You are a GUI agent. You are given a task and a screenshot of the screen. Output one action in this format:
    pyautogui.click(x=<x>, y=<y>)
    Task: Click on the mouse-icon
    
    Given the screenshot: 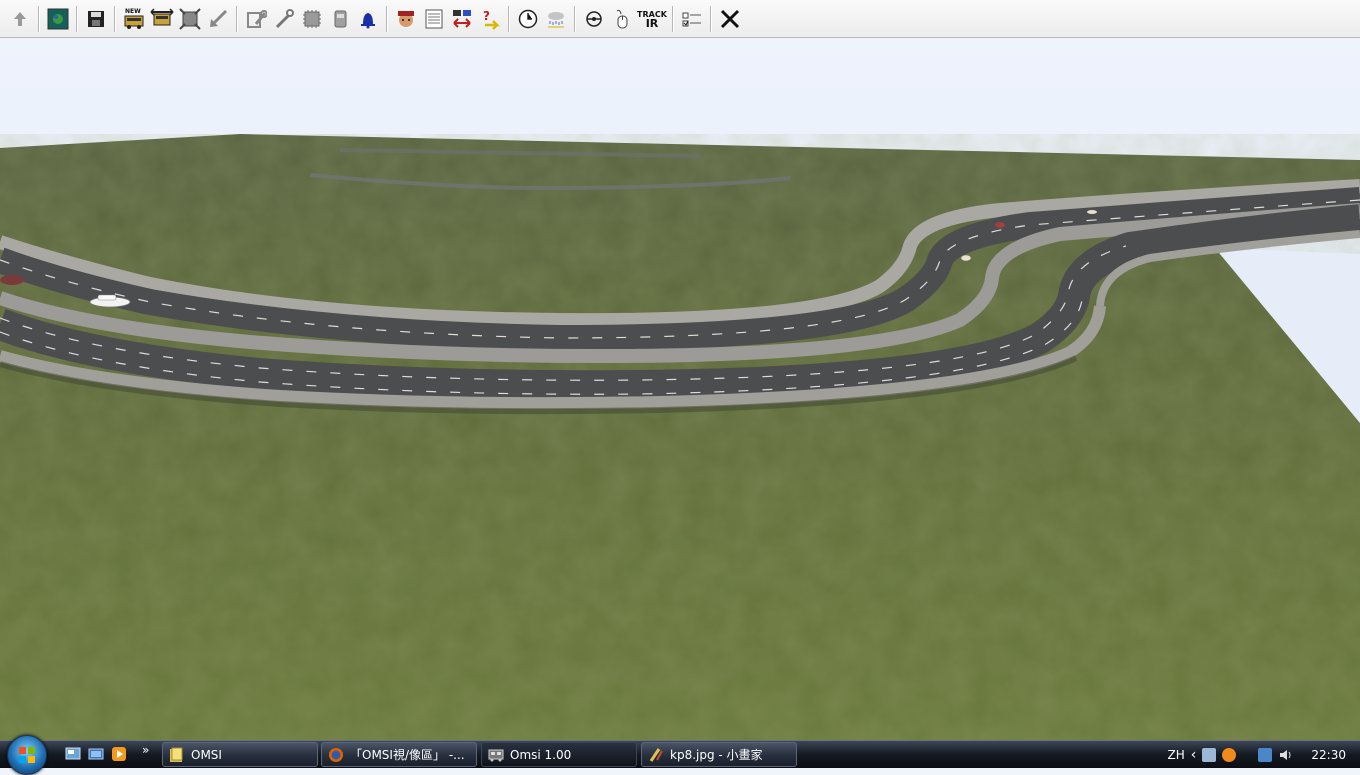 What is the action you would take?
    pyautogui.click(x=622, y=19)
    